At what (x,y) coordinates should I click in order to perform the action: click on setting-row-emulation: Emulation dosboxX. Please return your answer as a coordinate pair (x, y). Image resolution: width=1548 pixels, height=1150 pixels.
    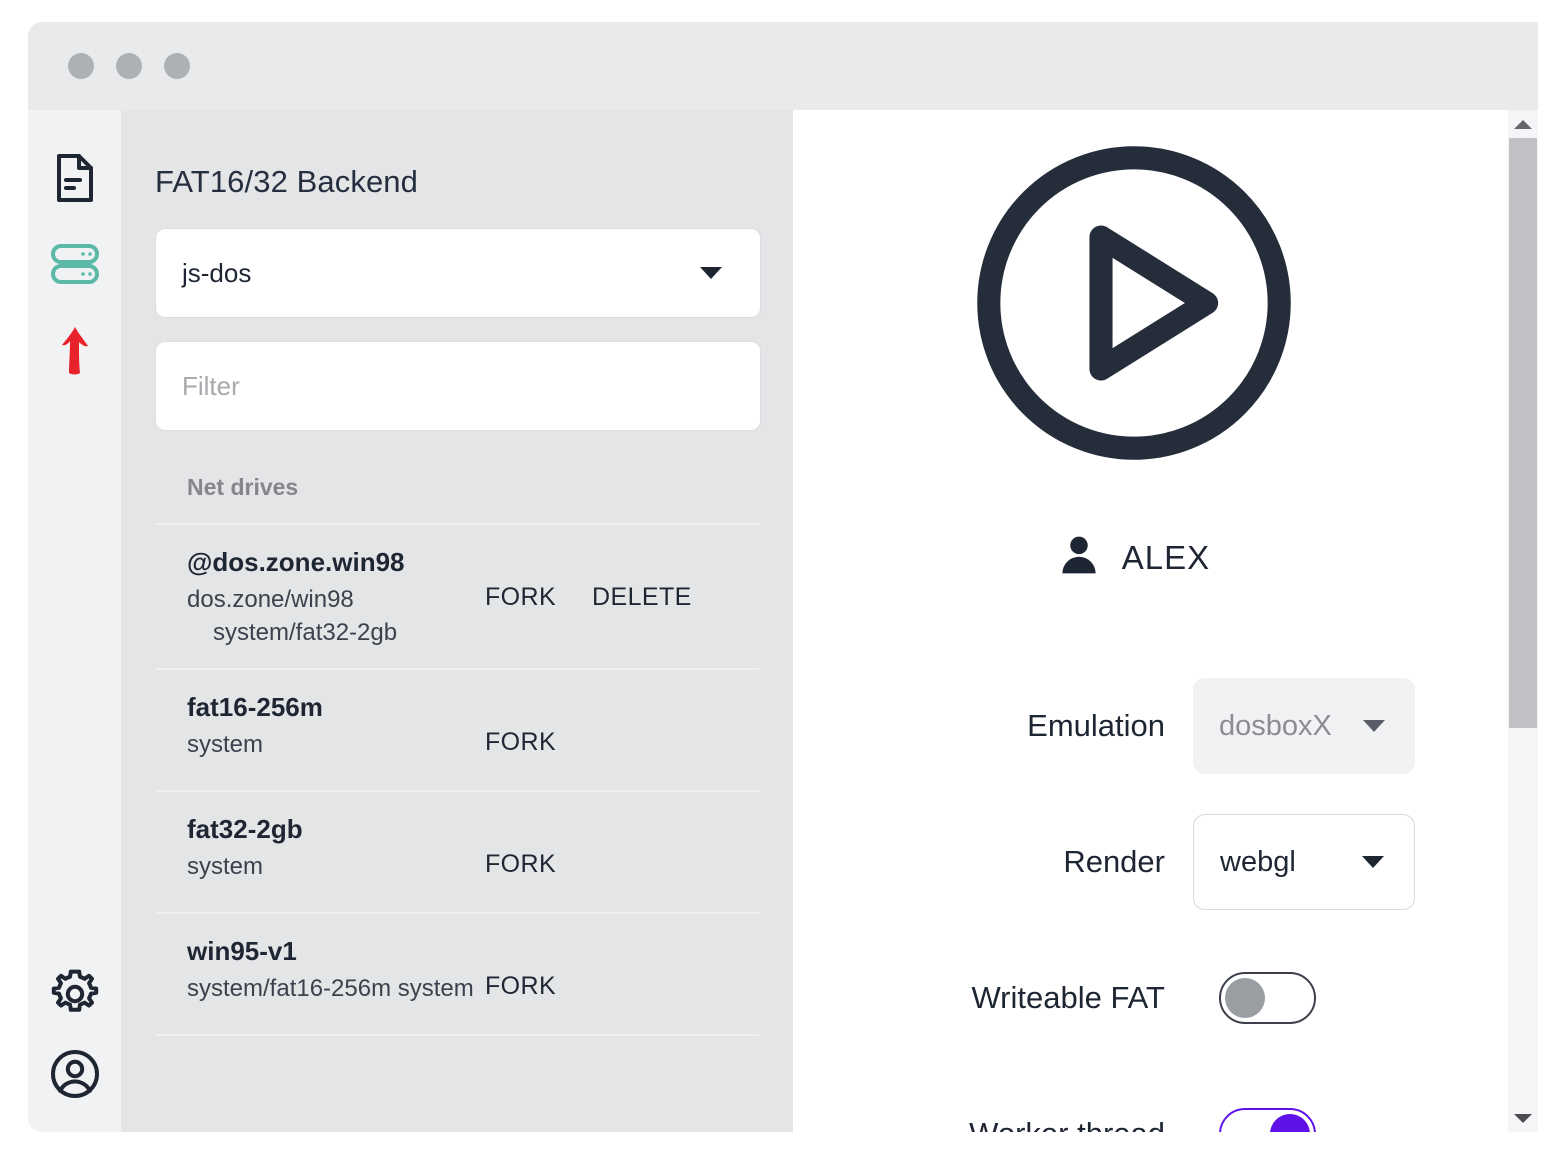
    Looking at the image, I should click on (1134, 726).